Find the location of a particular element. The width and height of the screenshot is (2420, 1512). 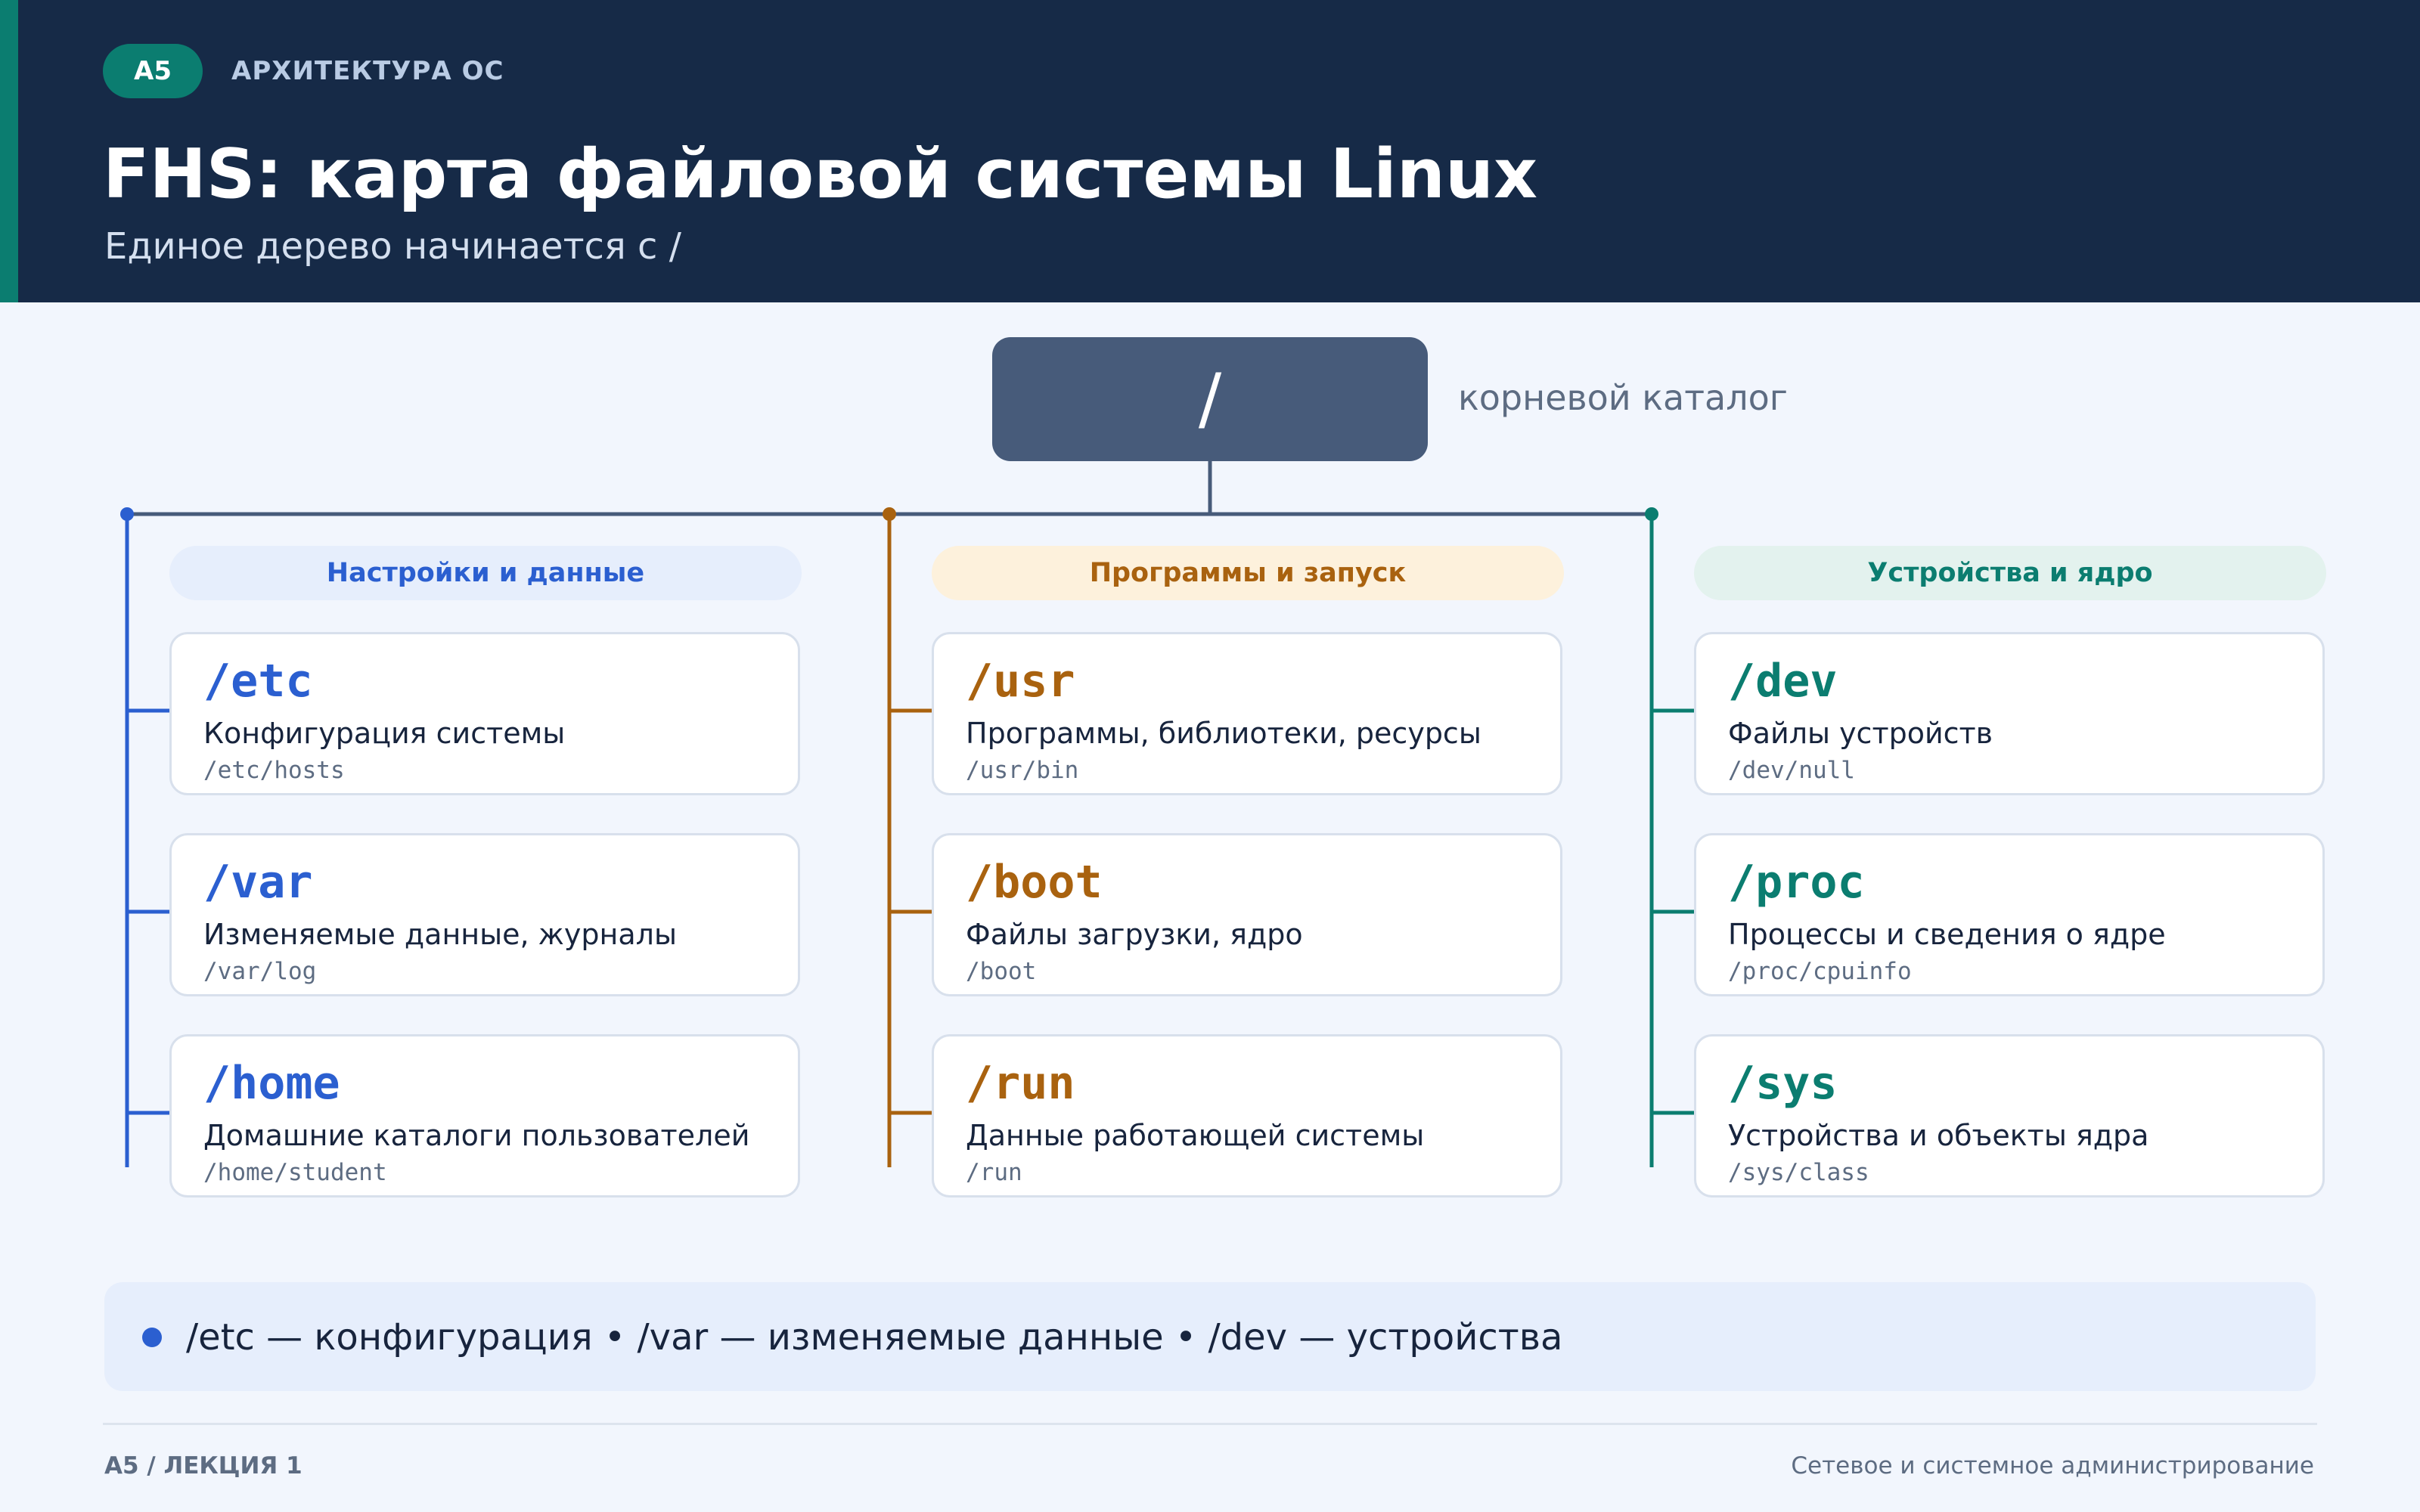

directory-path: /usr is located at coordinates (1020, 681).